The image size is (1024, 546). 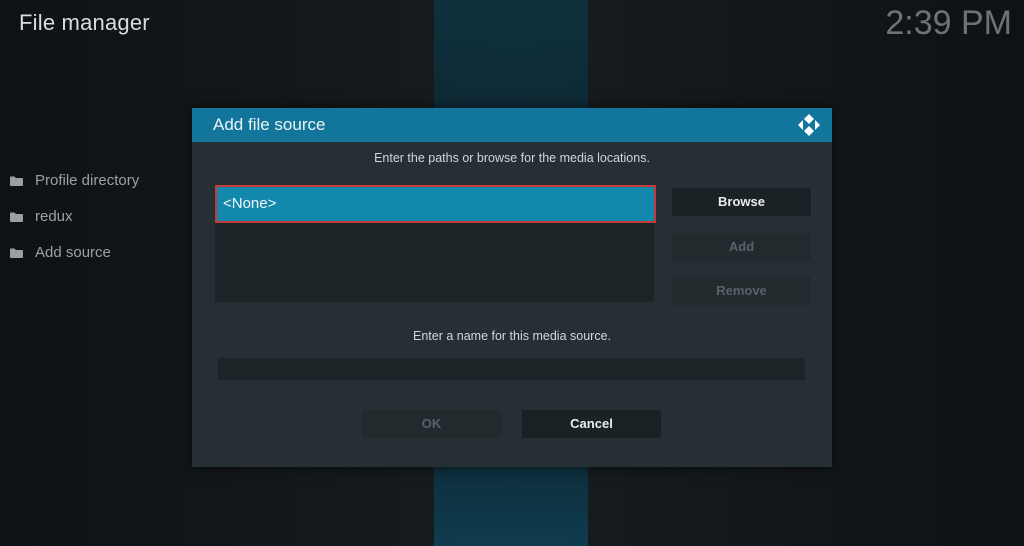 What do you see at coordinates (84, 22) in the screenshot?
I see `page-title: File manager` at bounding box center [84, 22].